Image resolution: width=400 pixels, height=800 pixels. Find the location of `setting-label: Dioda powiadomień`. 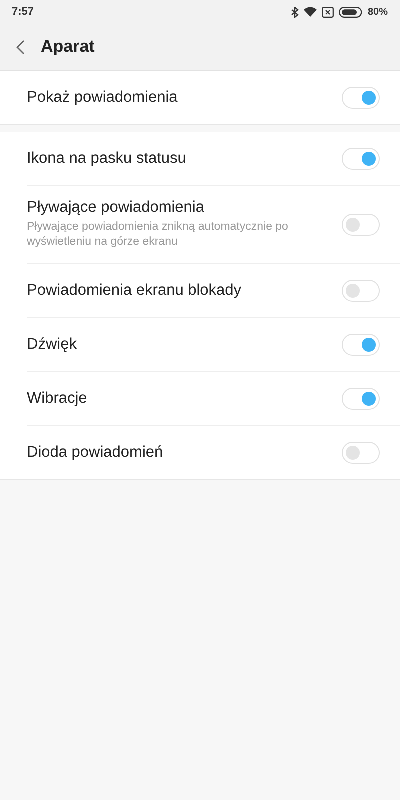

setting-label: Dioda powiadomień is located at coordinates (95, 453).